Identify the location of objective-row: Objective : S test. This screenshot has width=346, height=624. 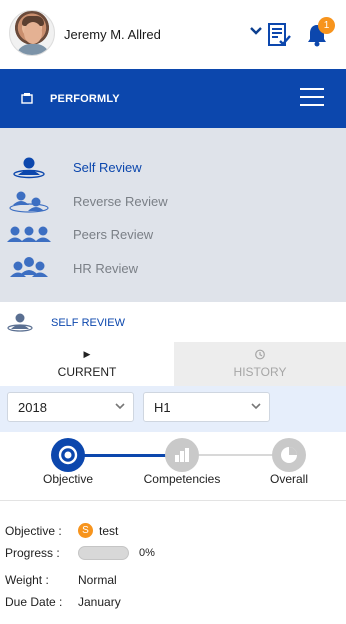
(173, 532).